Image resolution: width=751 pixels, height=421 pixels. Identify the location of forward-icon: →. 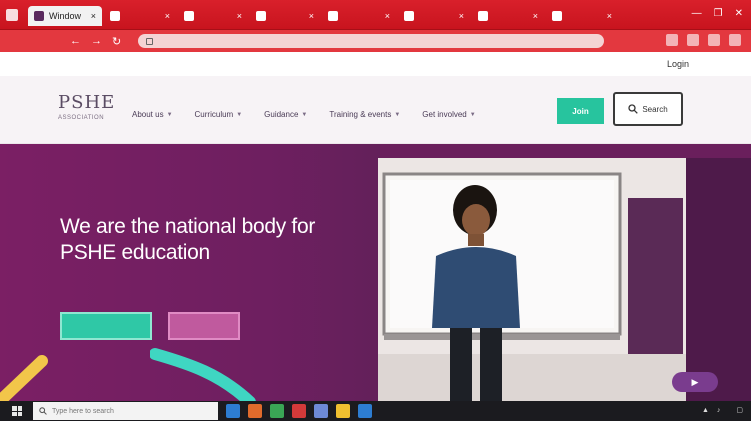
(96, 41).